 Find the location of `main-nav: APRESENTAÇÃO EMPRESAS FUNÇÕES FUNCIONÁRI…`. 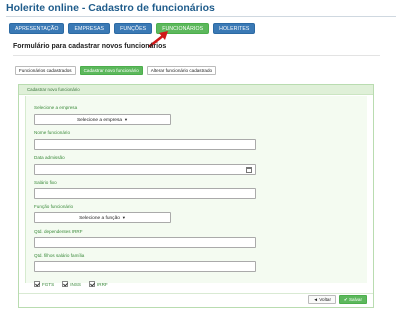

main-nav: APRESENTAÇÃO EMPRESAS FUNÇÕES FUNCIONÁRI… is located at coordinates (132, 28).